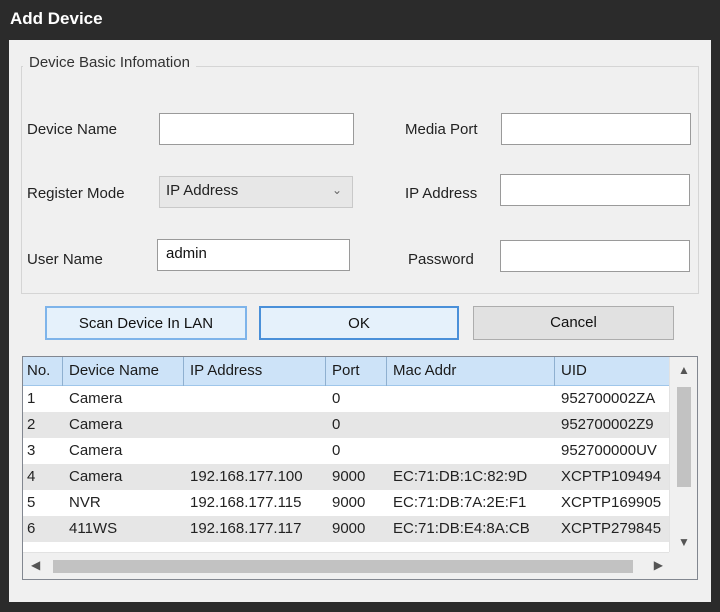 Image resolution: width=720 pixels, height=612 pixels. I want to click on cell-device-name: NVR, so click(85, 502).